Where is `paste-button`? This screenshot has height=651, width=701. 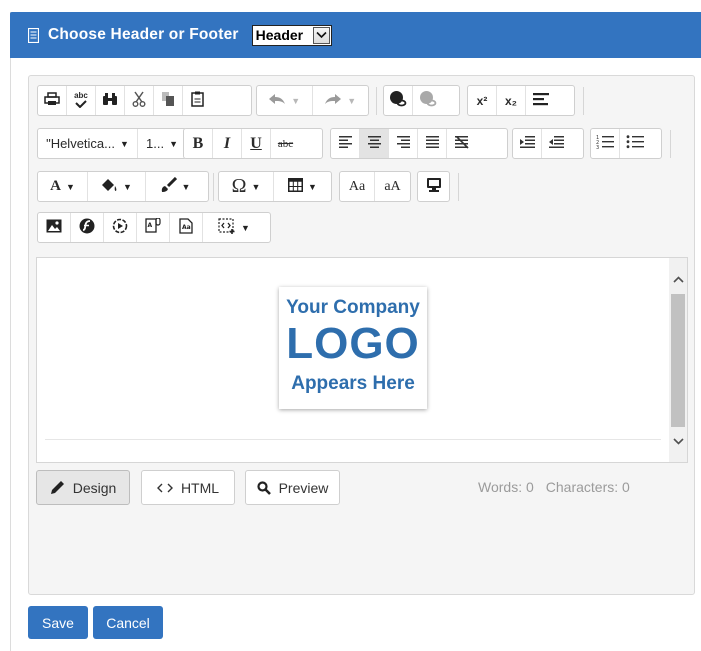 paste-button is located at coordinates (197, 100).